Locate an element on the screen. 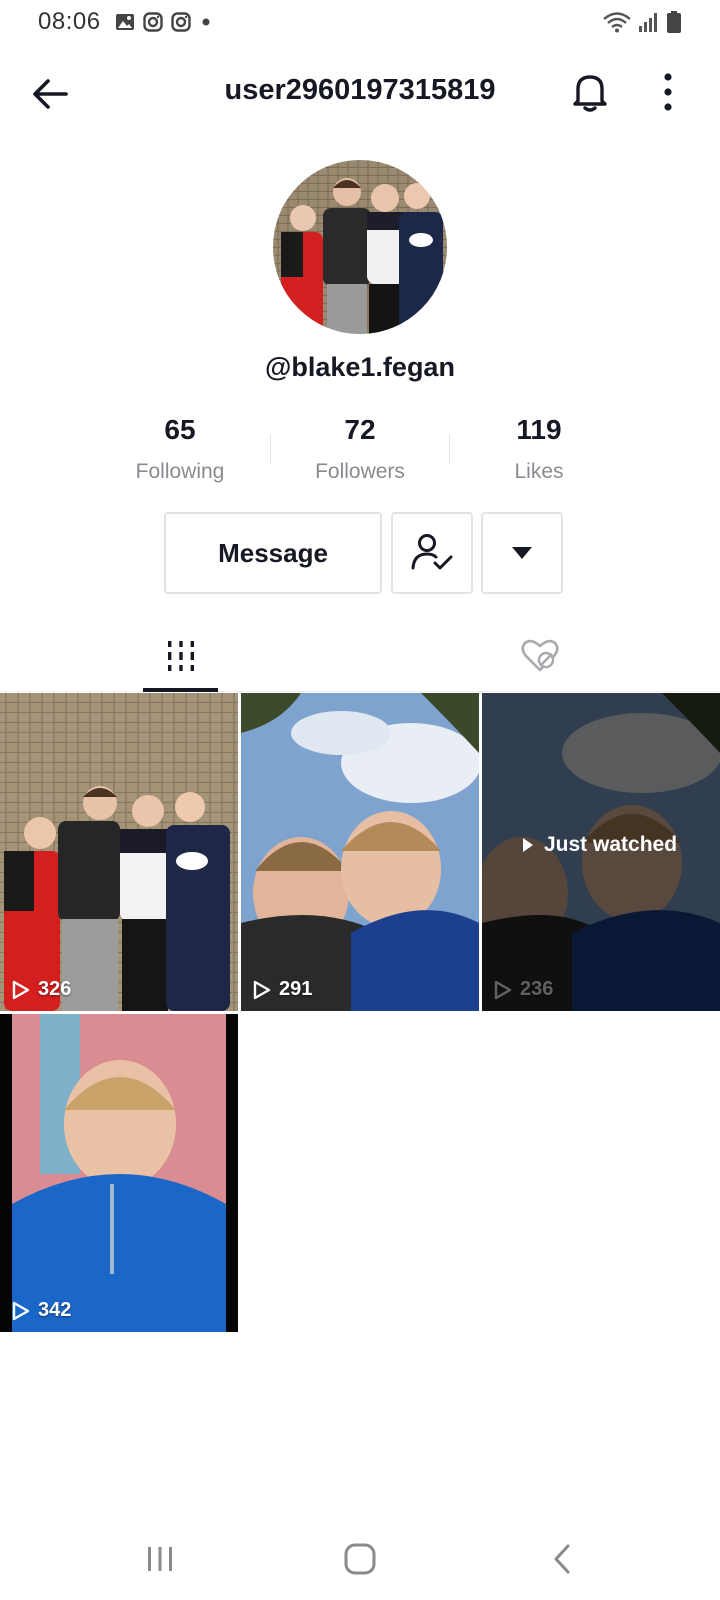 This screenshot has height=1600, width=720. gallery-icon is located at coordinates (124, 22).